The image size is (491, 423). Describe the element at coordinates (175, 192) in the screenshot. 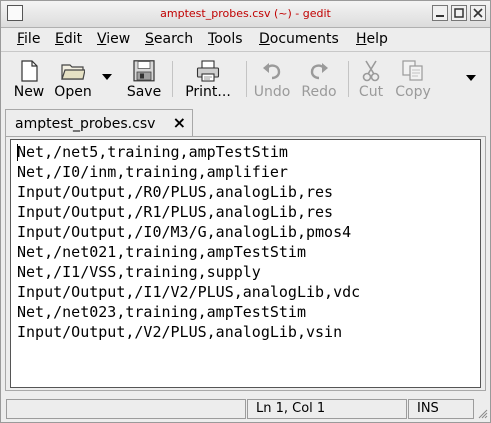

I see `text-line: Input/Output,/R0/PLUS,analogLib,res` at that location.